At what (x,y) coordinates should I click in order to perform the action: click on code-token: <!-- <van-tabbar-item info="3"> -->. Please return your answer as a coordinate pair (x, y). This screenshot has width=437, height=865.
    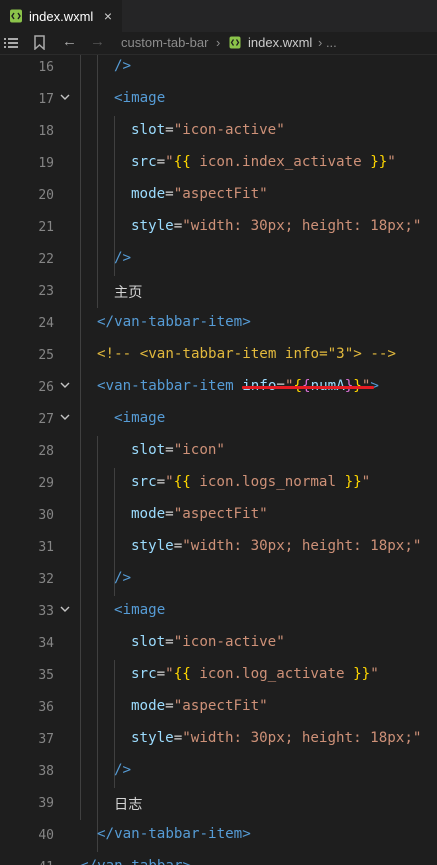
    Looking at the image, I should click on (246, 354).